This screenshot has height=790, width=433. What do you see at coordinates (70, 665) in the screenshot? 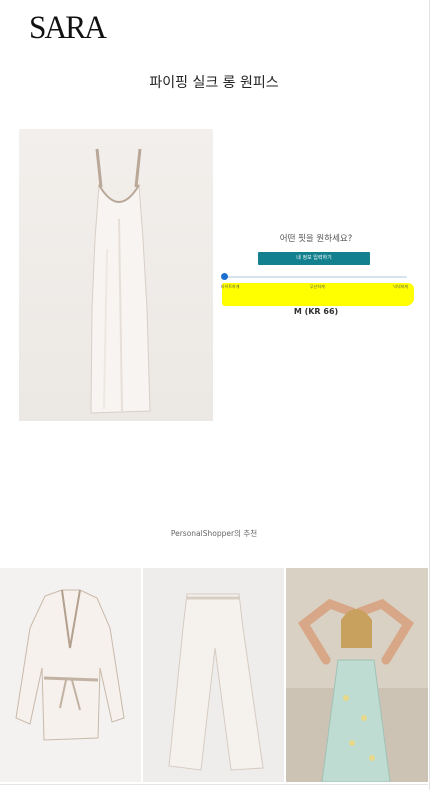
I see `jacket-icon` at bounding box center [70, 665].